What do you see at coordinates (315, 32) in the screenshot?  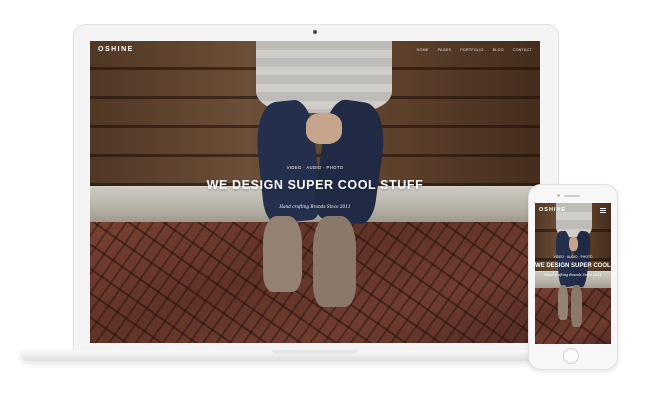 I see `laptop-camera` at bounding box center [315, 32].